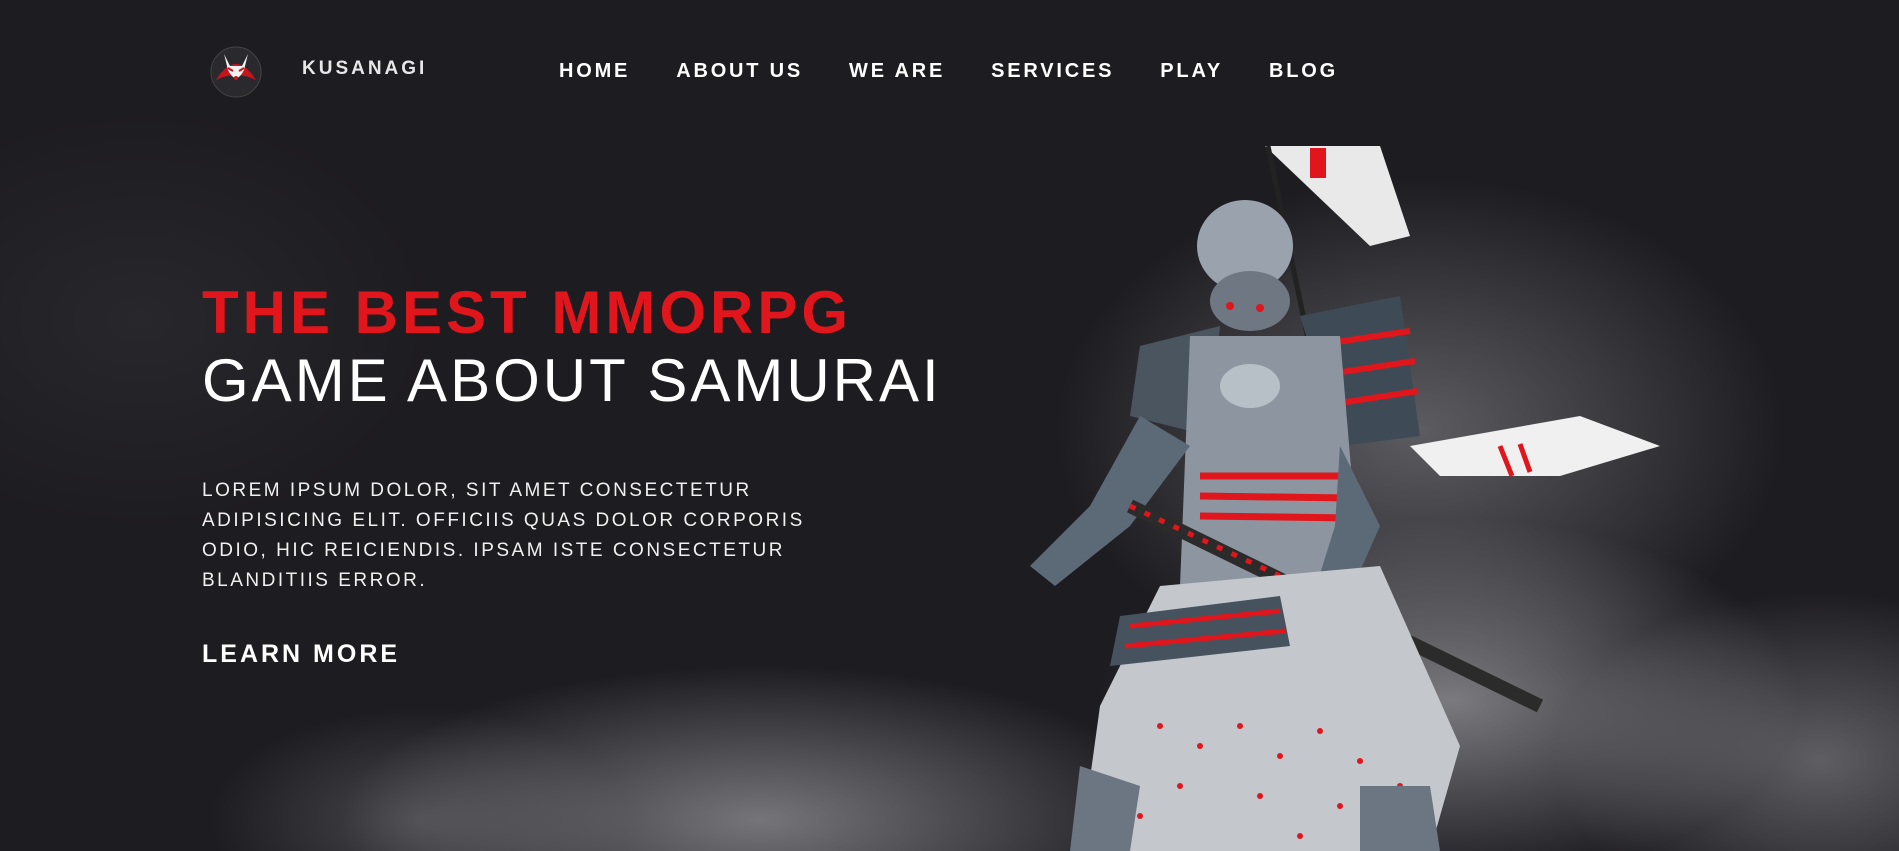 Image resolution: width=1899 pixels, height=851 pixels. What do you see at coordinates (739, 71) in the screenshot?
I see `nav-about-us: ABOUT US` at bounding box center [739, 71].